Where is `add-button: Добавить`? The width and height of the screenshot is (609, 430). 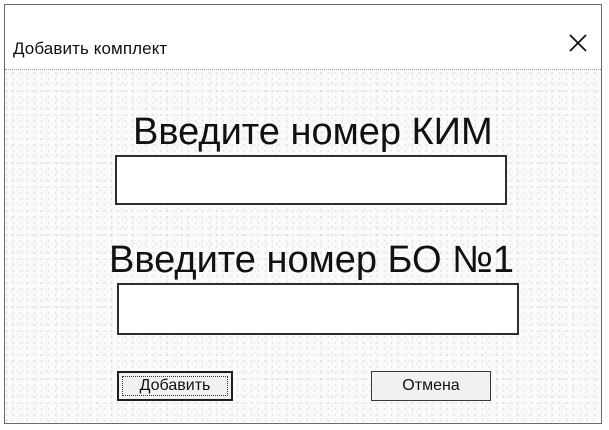 add-button: Добавить is located at coordinates (175, 386).